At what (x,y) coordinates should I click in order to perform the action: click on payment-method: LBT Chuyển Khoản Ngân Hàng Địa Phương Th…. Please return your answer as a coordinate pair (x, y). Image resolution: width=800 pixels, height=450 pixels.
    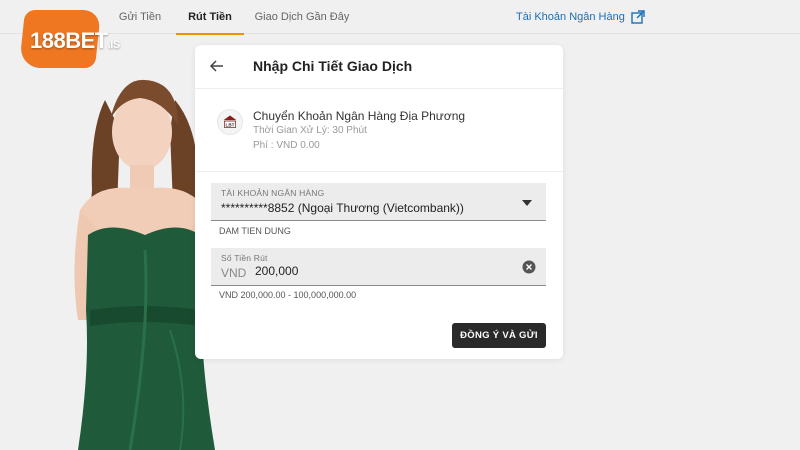
    Looking at the image, I should click on (378, 136).